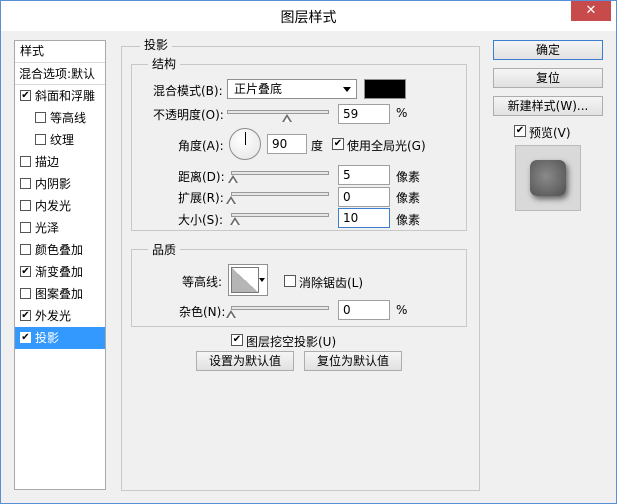 Image resolution: width=617 pixels, height=504 pixels. Describe the element at coordinates (164, 63) in the screenshot. I see `structure-group-title: 结构` at that location.